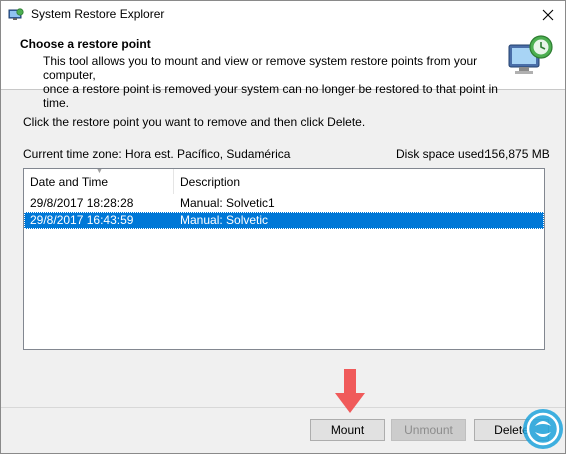 Image resolution: width=566 pixels, height=454 pixels. Describe the element at coordinates (350, 391) in the screenshot. I see `red-down-arrow-icon` at that location.